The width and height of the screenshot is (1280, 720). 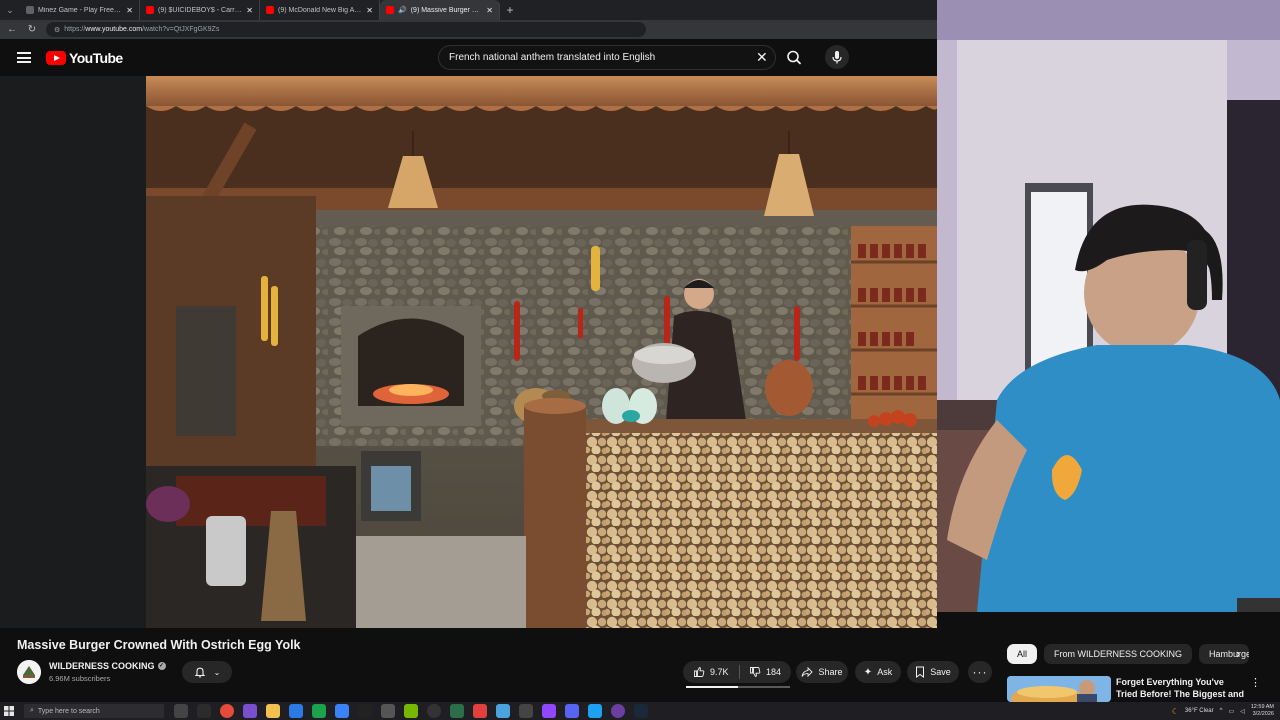 I want to click on tab-search-icon: ⌄, so click(x=10, y=10).